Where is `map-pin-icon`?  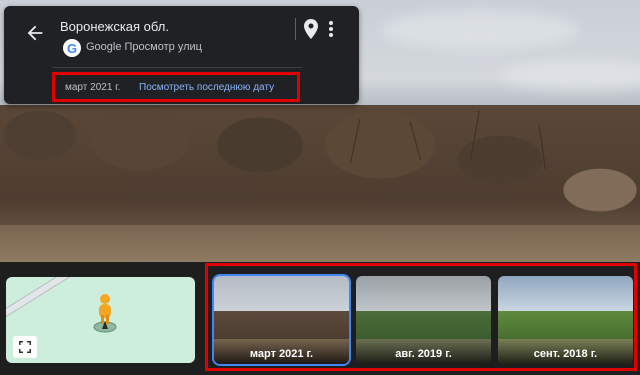
map-pin-icon is located at coordinates (311, 29).